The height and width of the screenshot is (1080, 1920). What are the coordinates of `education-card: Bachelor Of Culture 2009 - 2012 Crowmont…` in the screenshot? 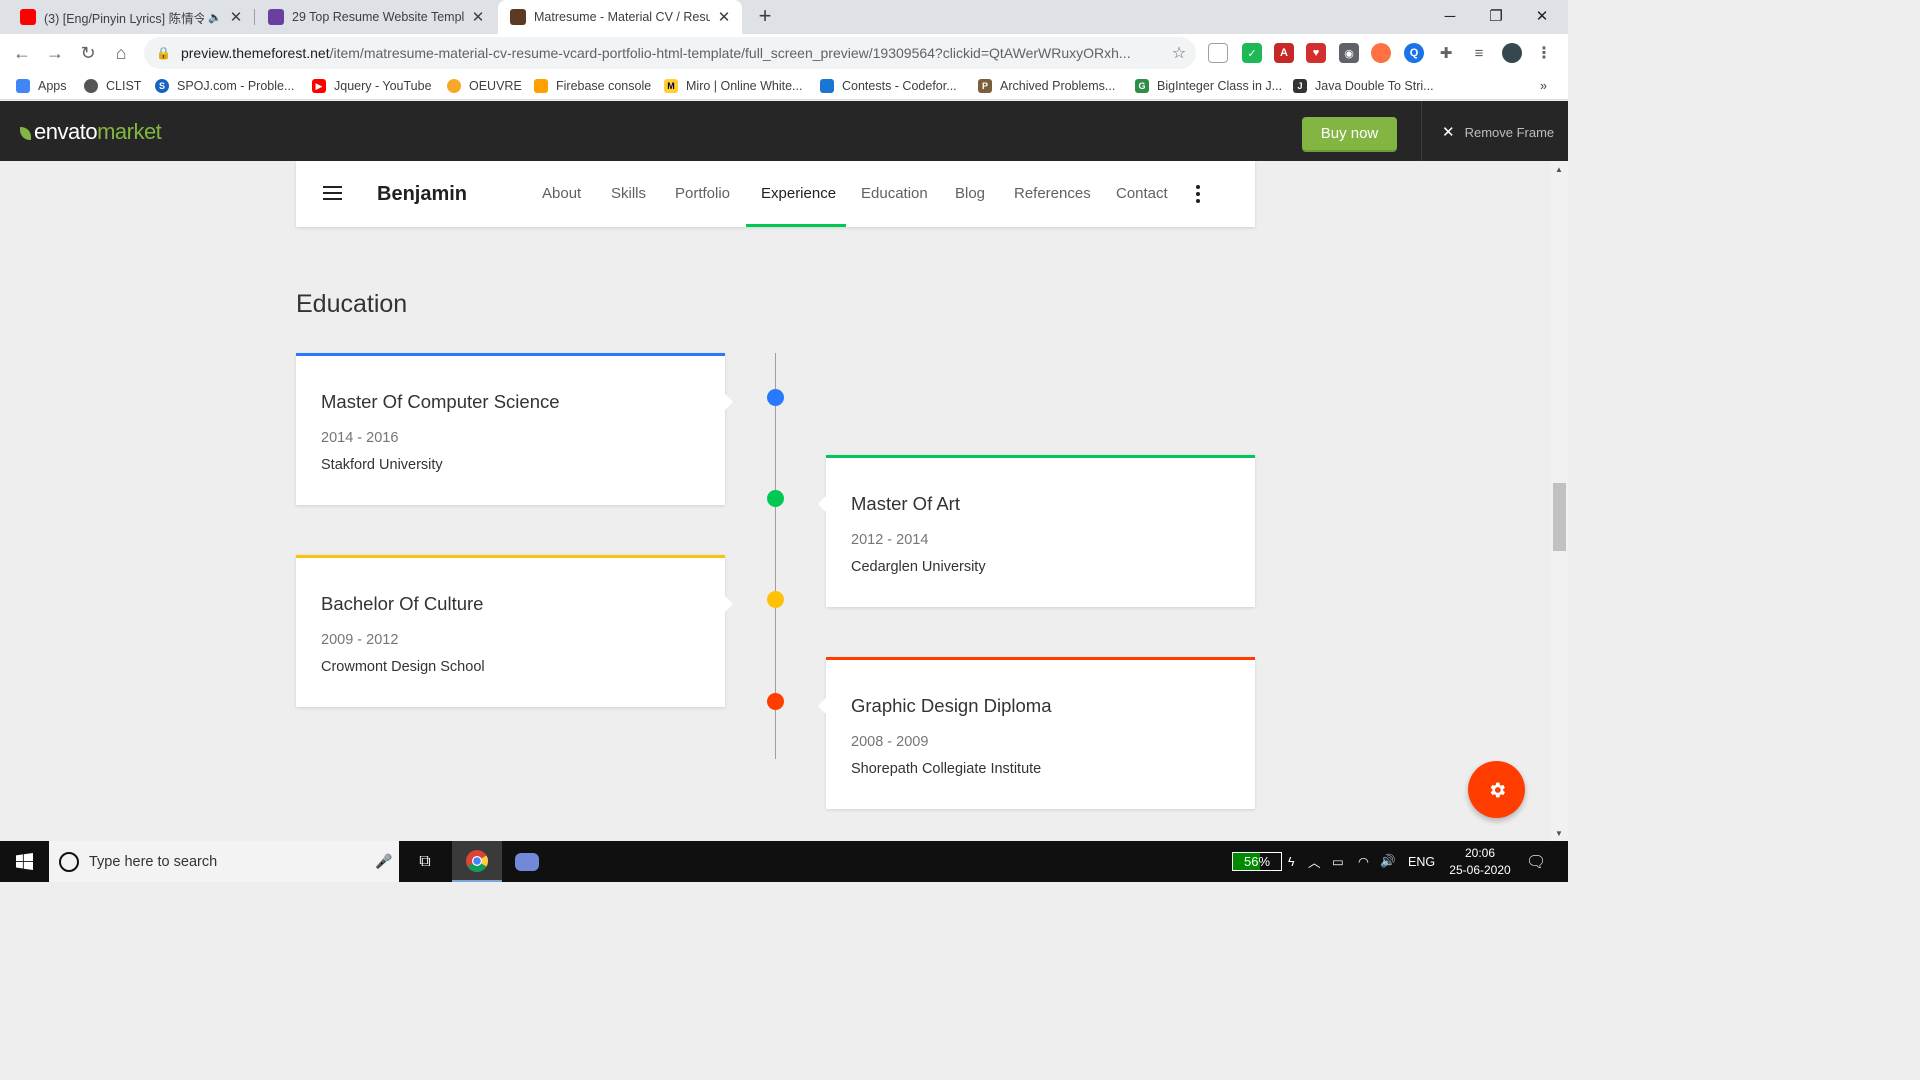 It's located at (514, 631).